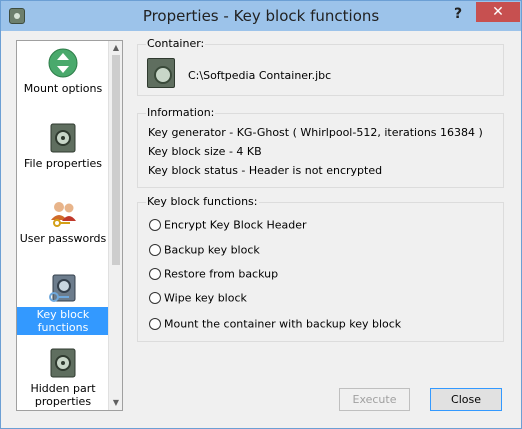 The height and width of the screenshot is (429, 522). What do you see at coordinates (205, 298) in the screenshot?
I see `radio-label: Wipe key block` at bounding box center [205, 298].